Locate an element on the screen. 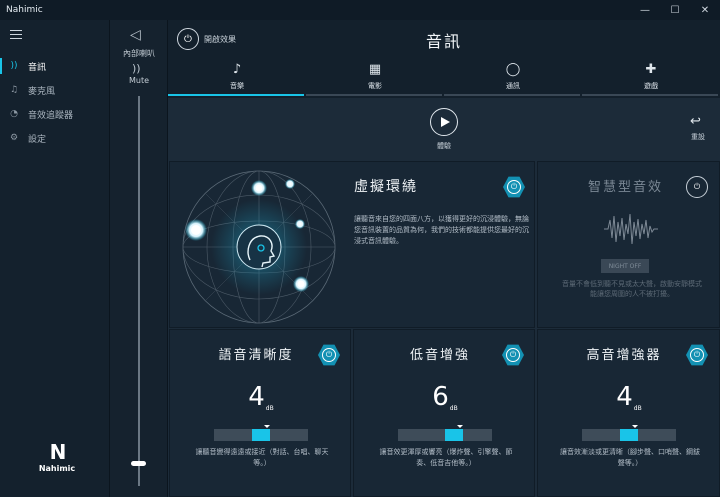  treble-booster-panel: 高音增強器 ⏻ 4dB 讓音效漸淡或更清晰（腳步聲、口哨聲、鋼鈸聲等。） is located at coordinates (628, 413).